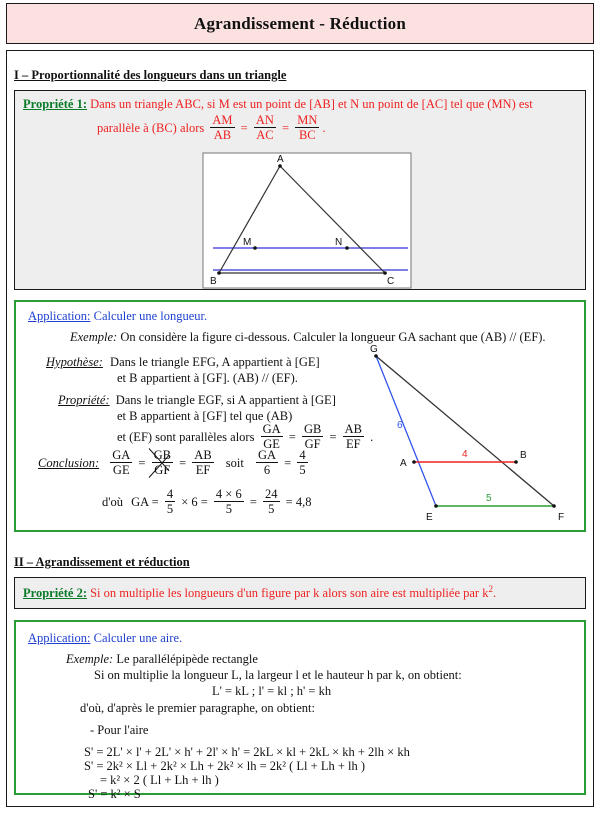 Image resolution: width=600 pixels, height=817 pixels. I want to click on property-1-line-2: parallèle à (BC) alors, so click(151, 127).